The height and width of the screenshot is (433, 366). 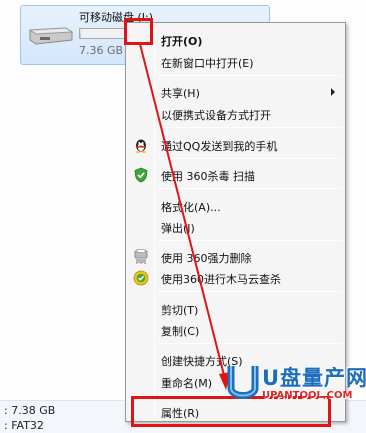 I want to click on watermark-text-cn: U盘量产网, so click(x=314, y=378).